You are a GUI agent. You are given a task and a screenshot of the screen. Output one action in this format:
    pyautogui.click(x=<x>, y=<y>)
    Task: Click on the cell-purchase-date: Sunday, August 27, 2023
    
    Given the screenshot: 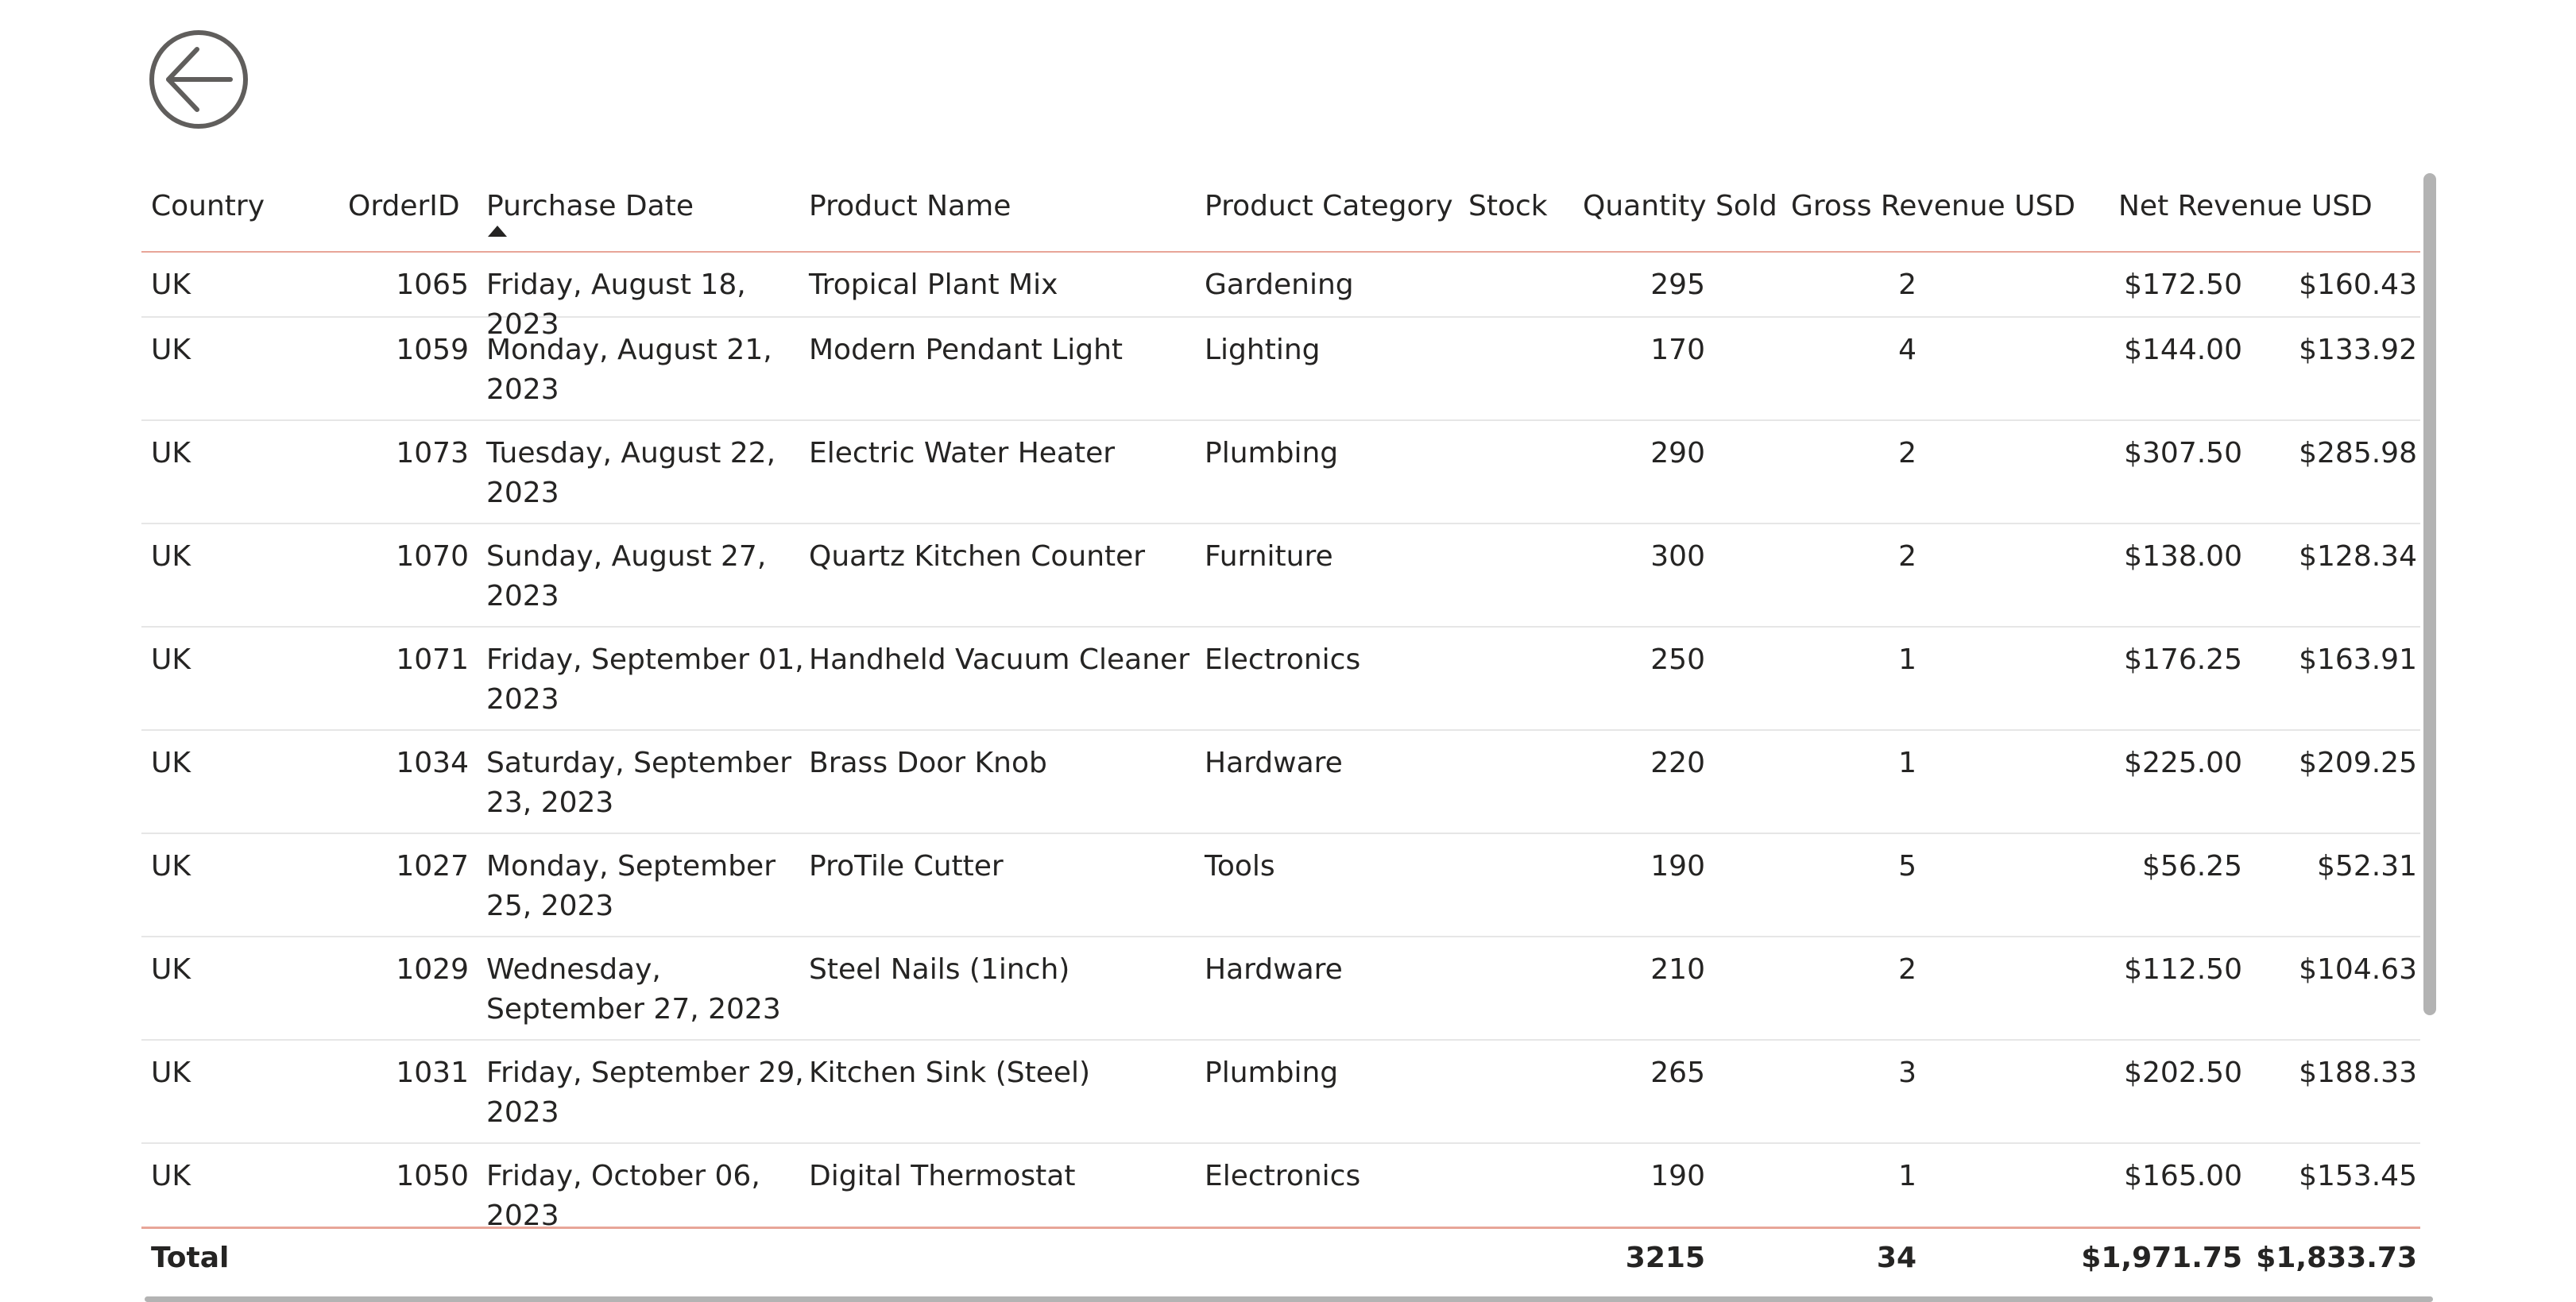 What is the action you would take?
    pyautogui.click(x=626, y=576)
    